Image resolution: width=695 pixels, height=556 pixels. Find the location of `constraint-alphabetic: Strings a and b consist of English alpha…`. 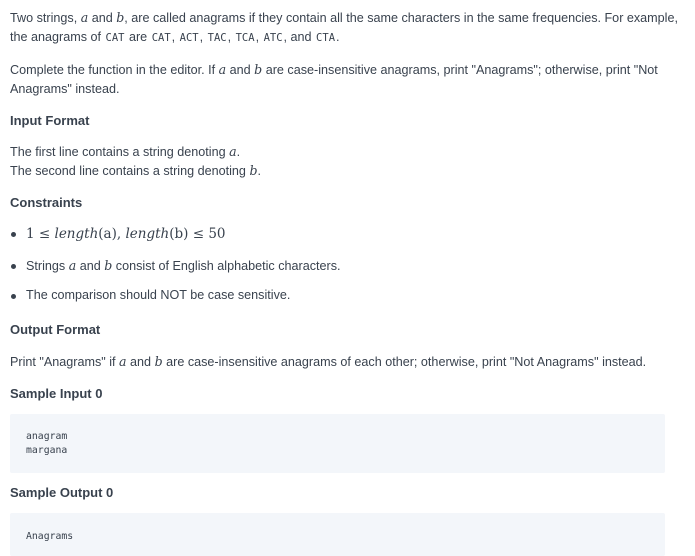

constraint-alphabetic: Strings a and b consist of English alpha… is located at coordinates (347, 266).